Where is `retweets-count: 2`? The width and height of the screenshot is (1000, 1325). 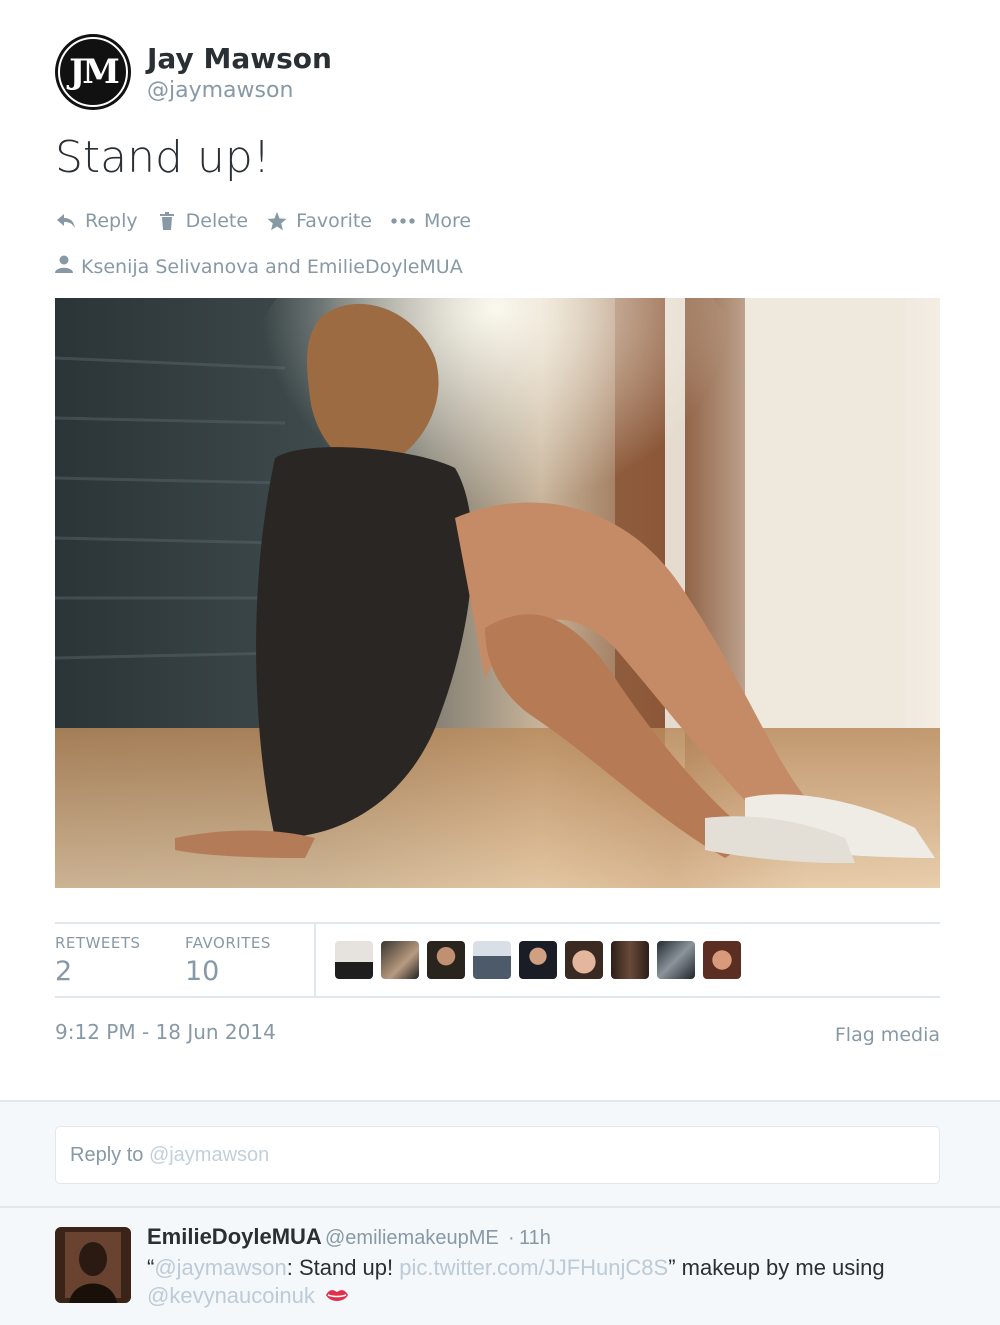 retweets-count: 2 is located at coordinates (64, 971).